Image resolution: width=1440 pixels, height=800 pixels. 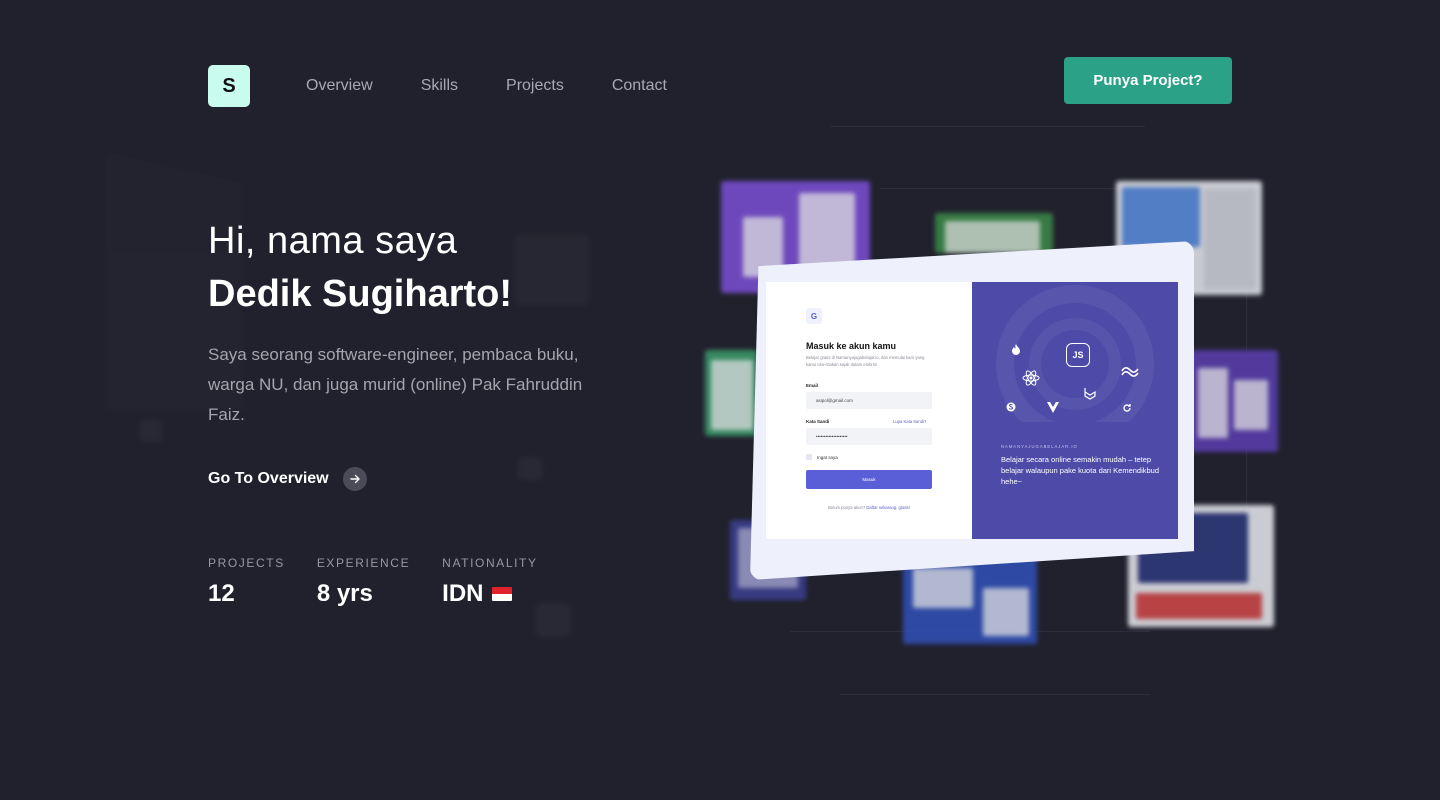 I want to click on stat-label: EXPERIENCE, so click(x=363, y=563).